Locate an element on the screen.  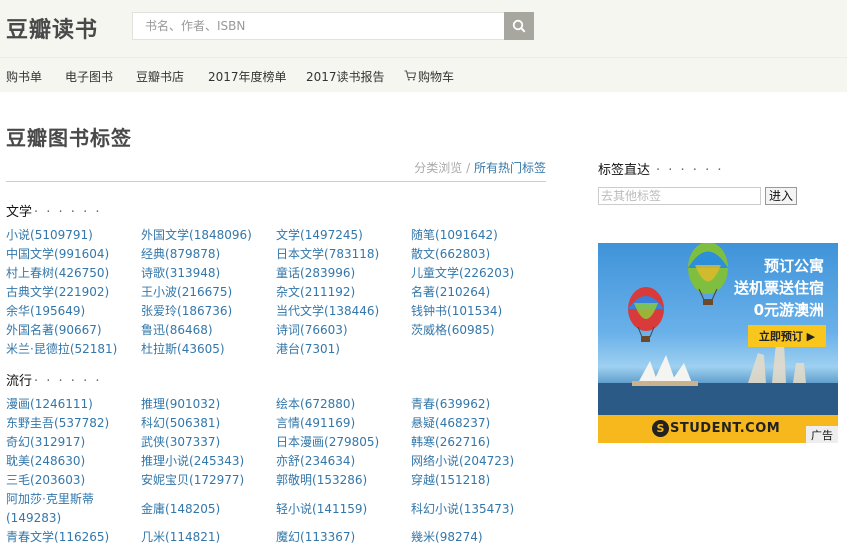
tag-count: (43605) is located at coordinates (201, 349).